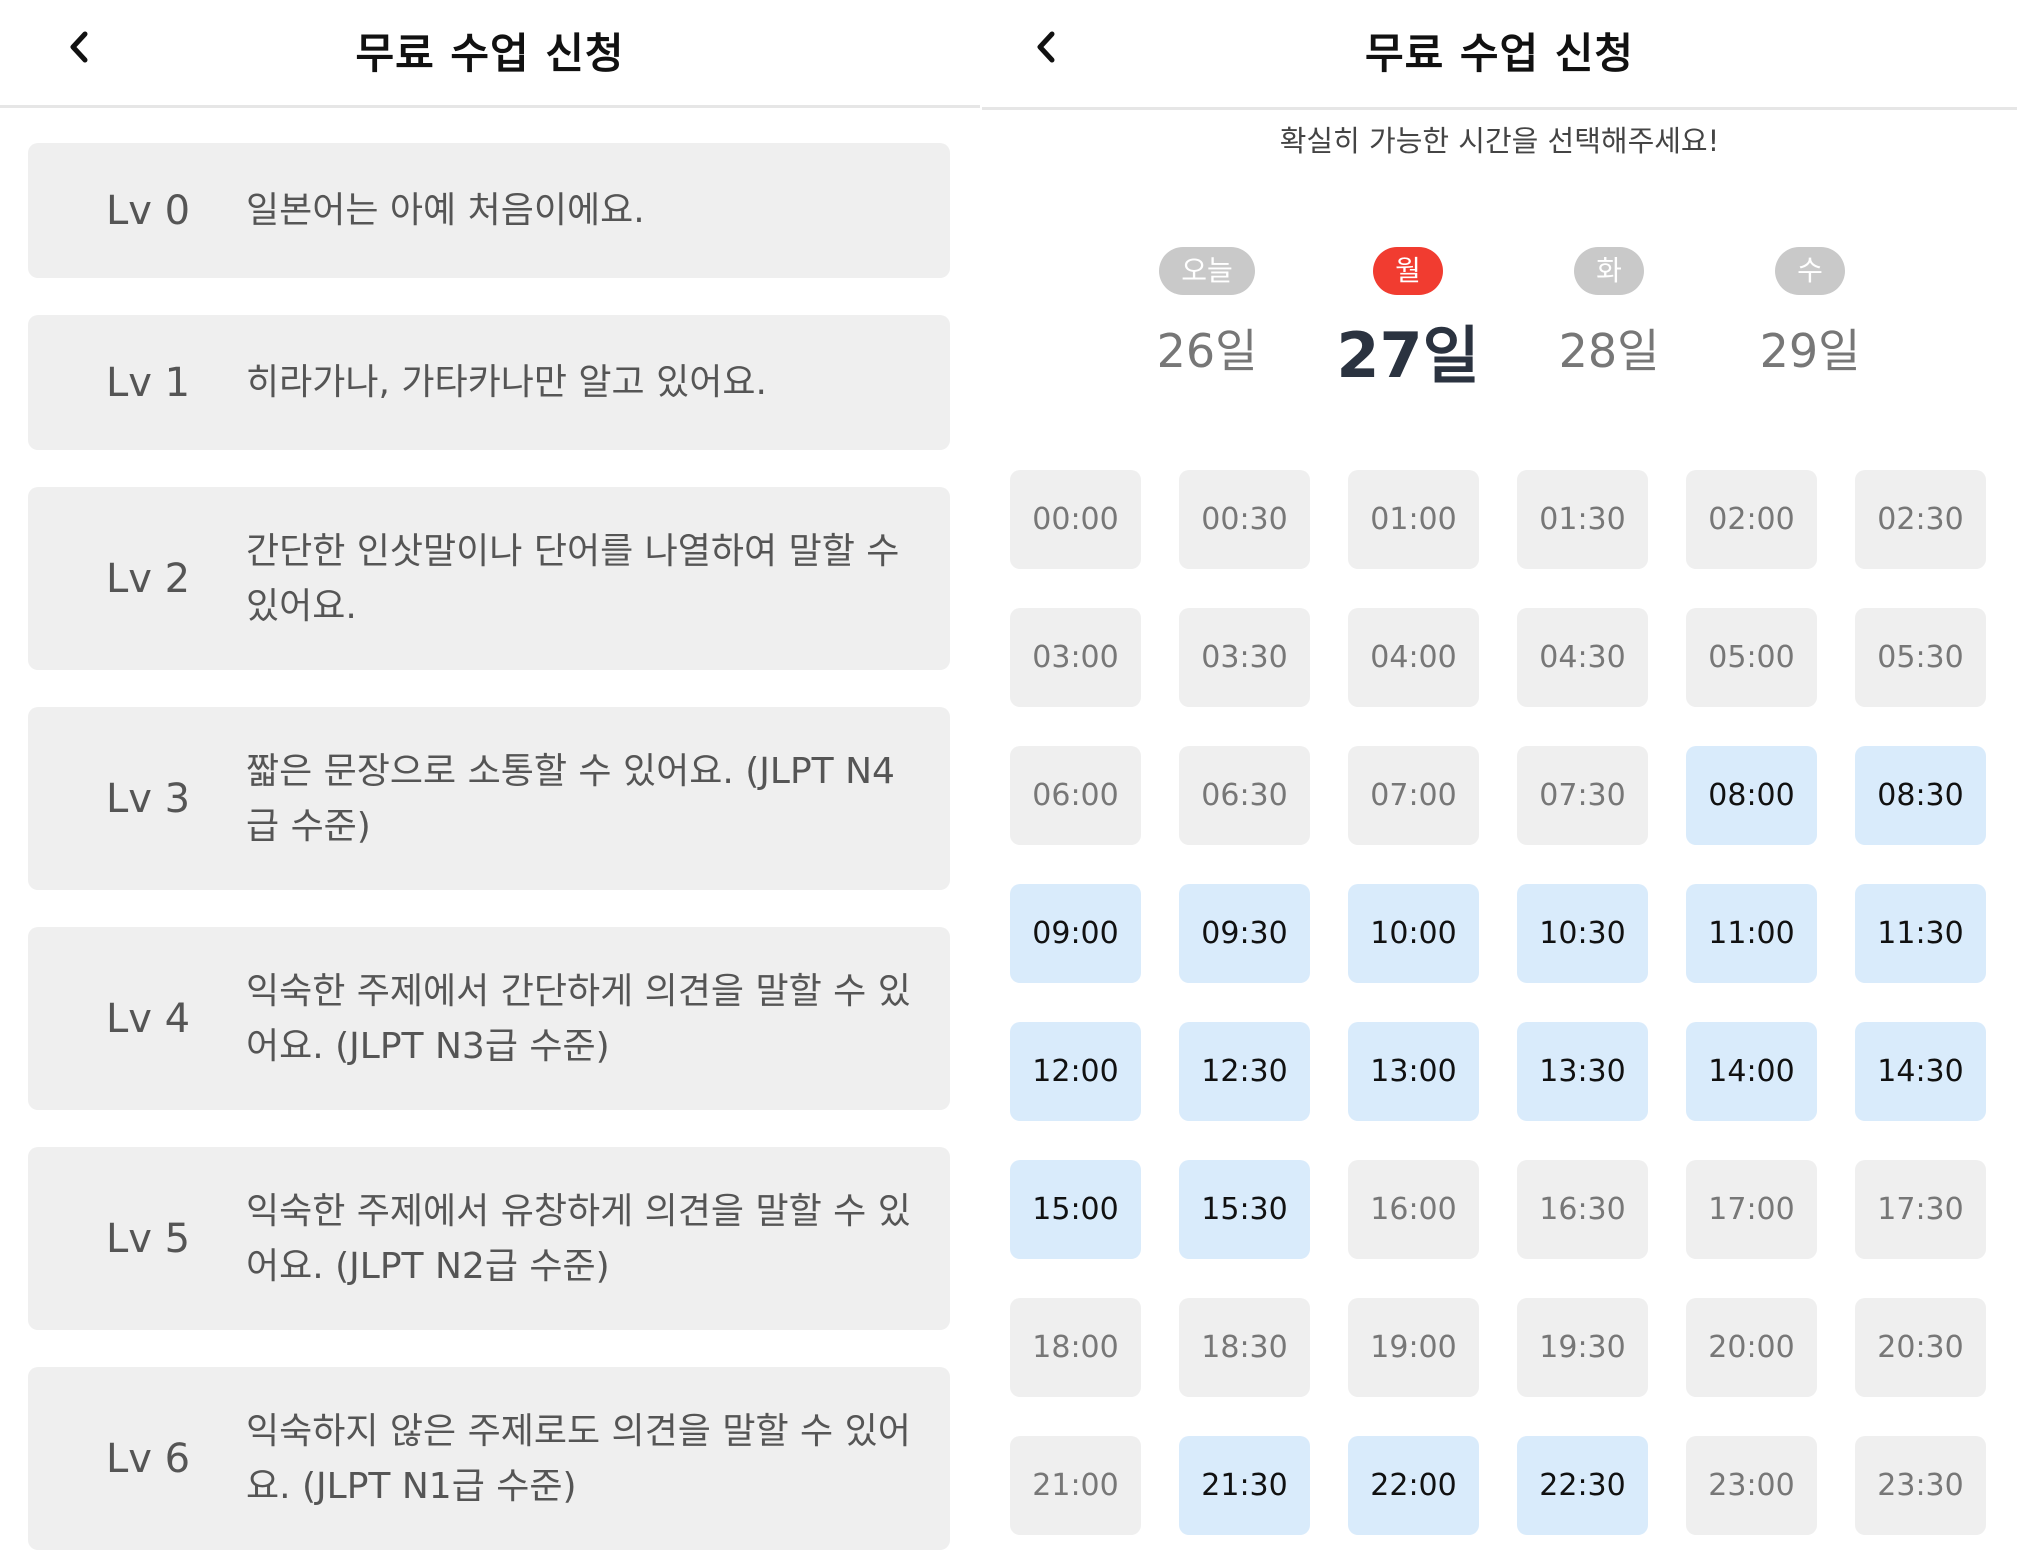  I want to click on time-slot: 08:00, so click(1751, 795).